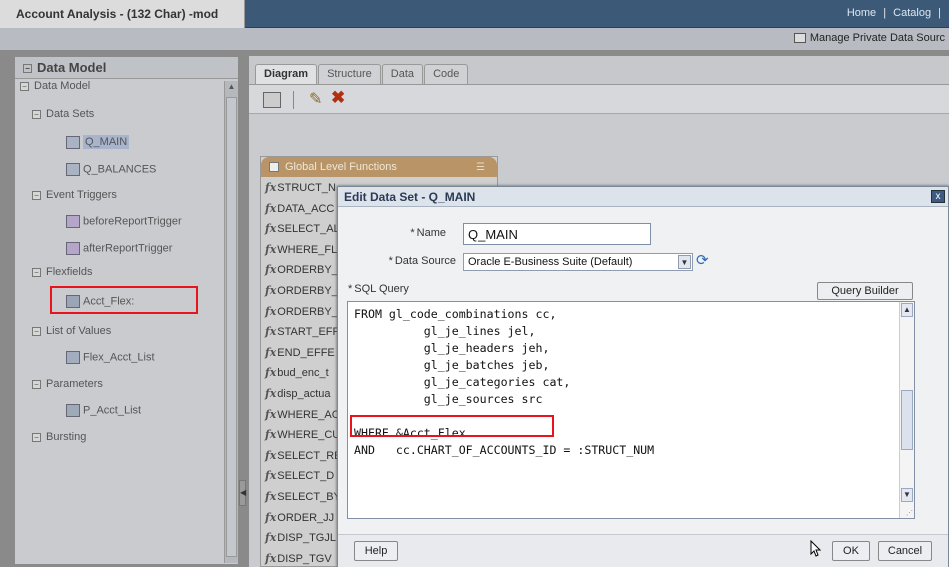  Describe the element at coordinates (301, 249) in the screenshot. I see `function-item: fxWHERE_FL` at that location.